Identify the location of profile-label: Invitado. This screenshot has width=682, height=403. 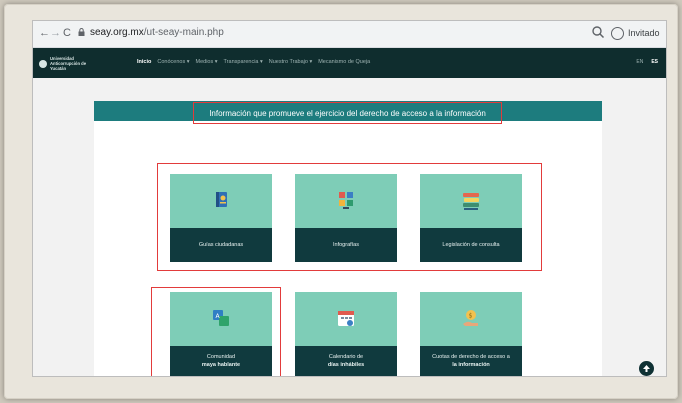
(644, 33).